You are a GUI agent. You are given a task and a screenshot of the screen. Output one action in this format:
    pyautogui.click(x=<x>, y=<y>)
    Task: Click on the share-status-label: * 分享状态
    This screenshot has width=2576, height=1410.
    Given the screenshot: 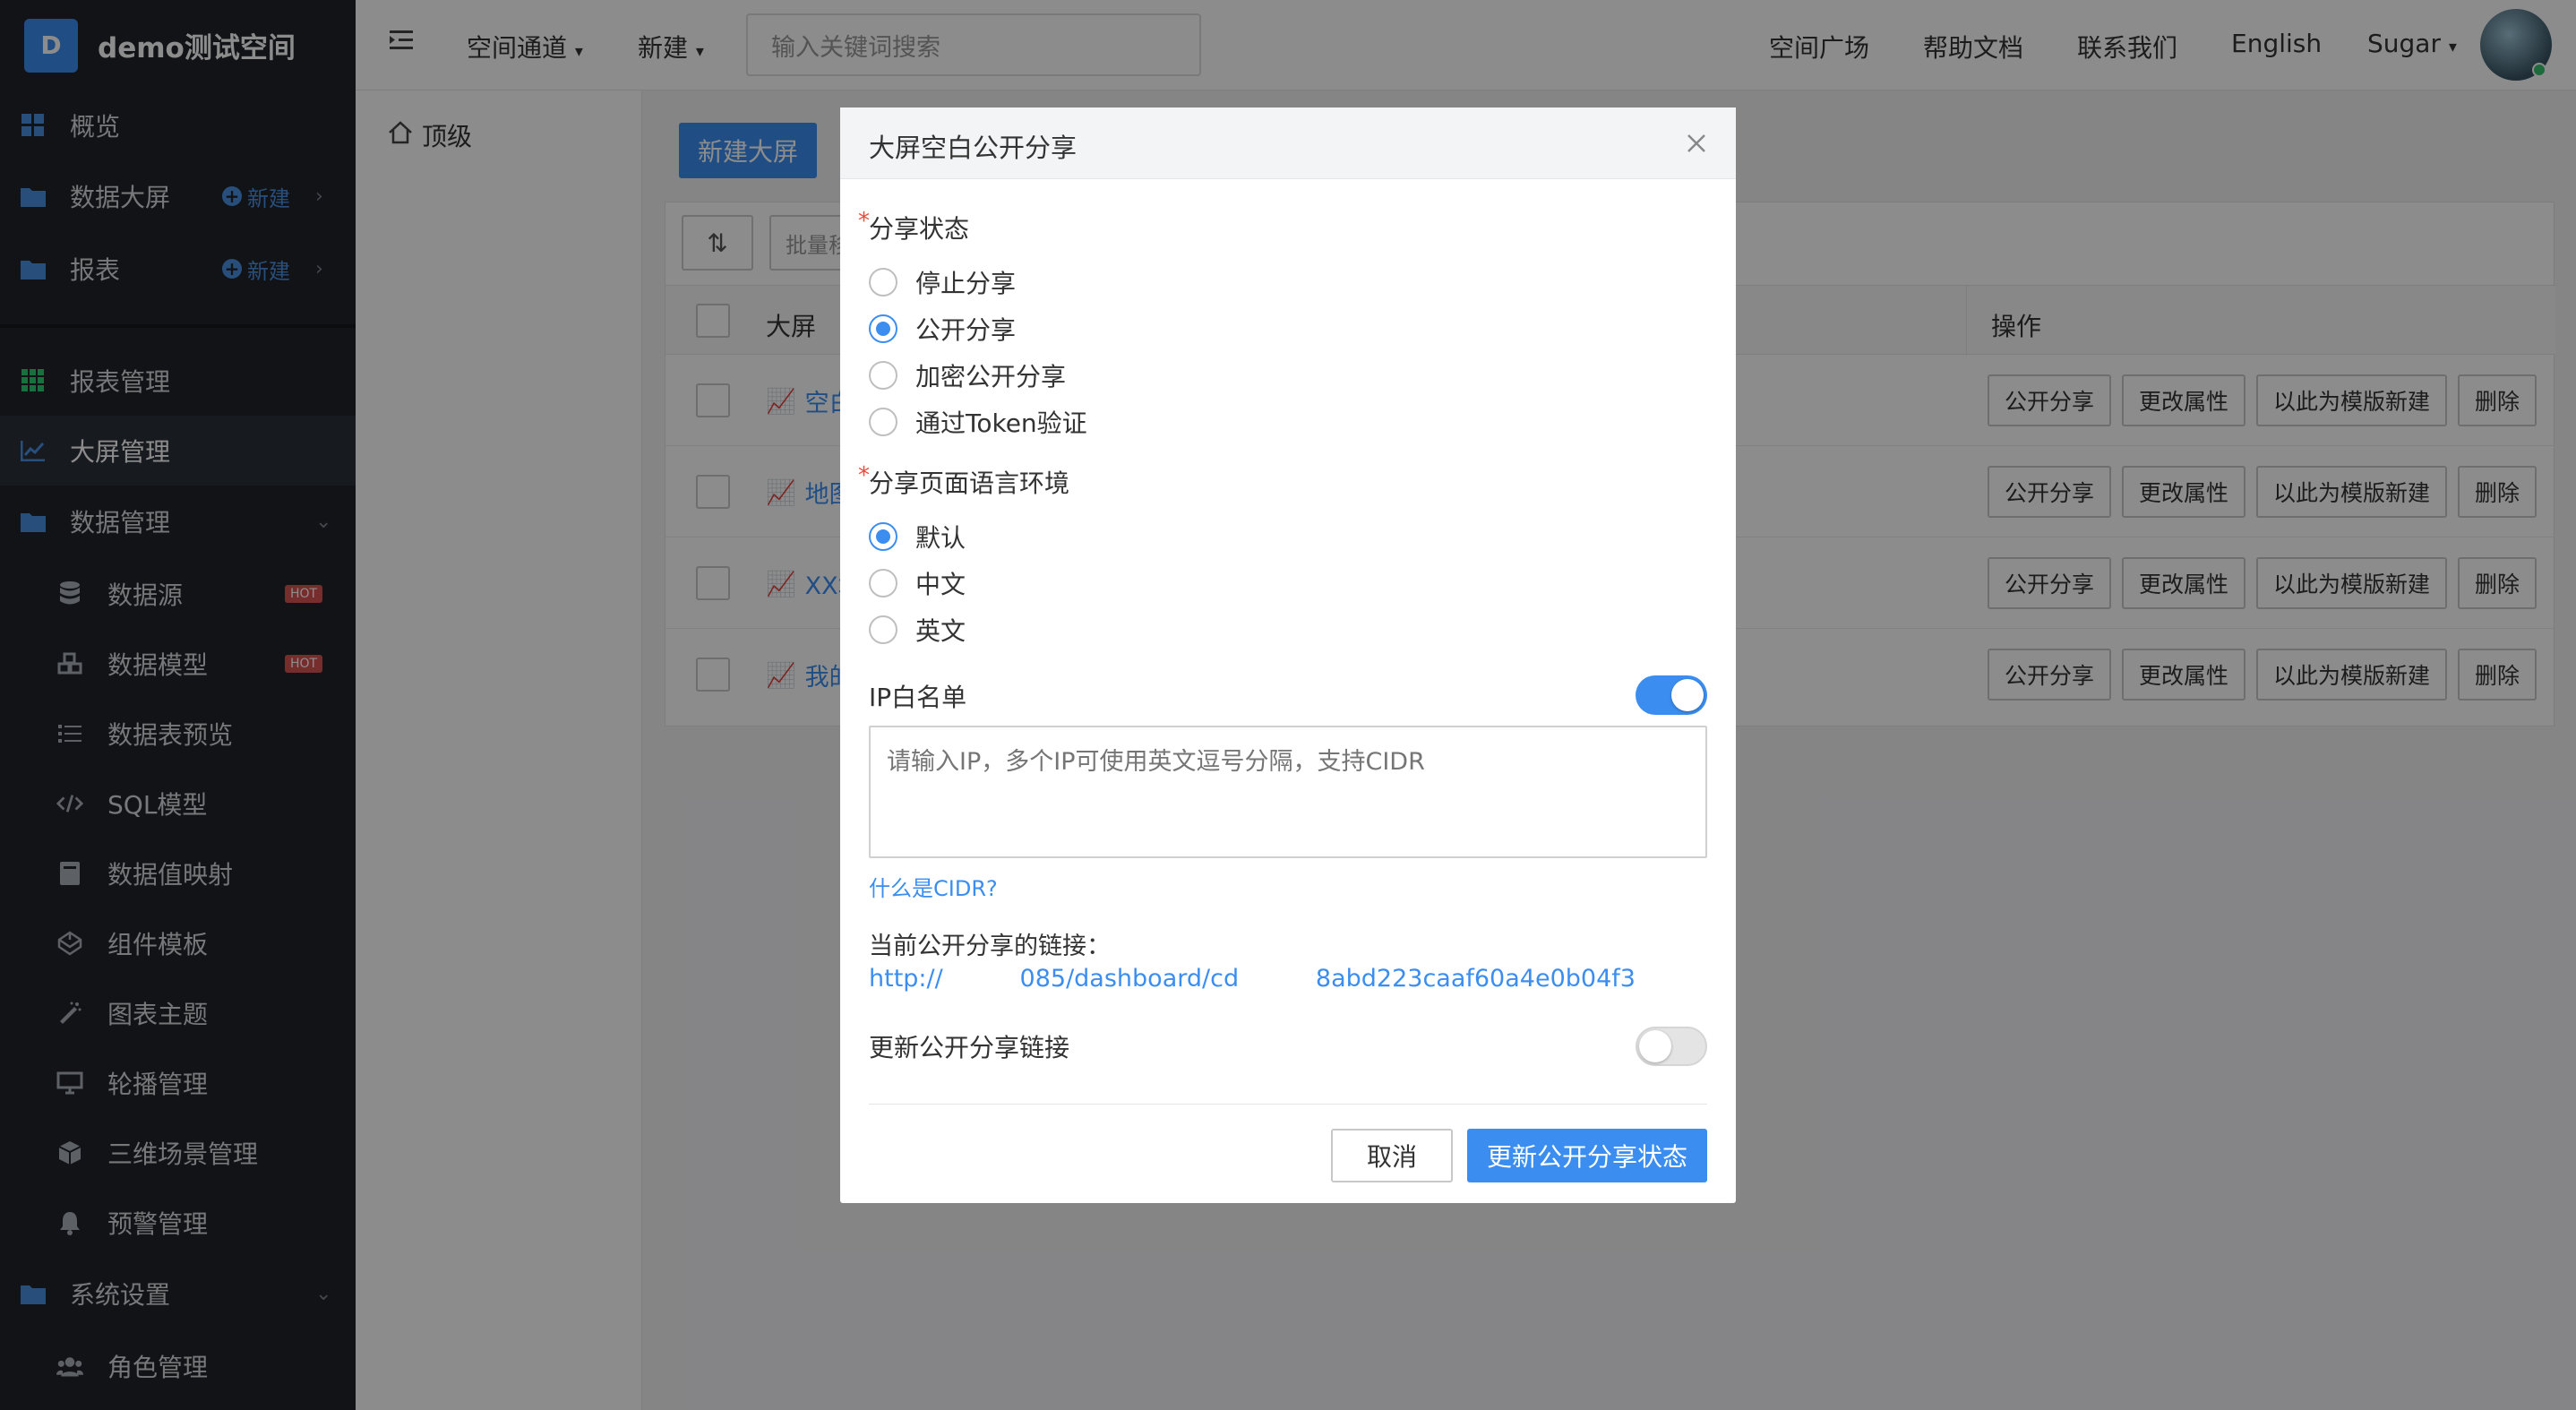 What is the action you would take?
    pyautogui.click(x=914, y=226)
    